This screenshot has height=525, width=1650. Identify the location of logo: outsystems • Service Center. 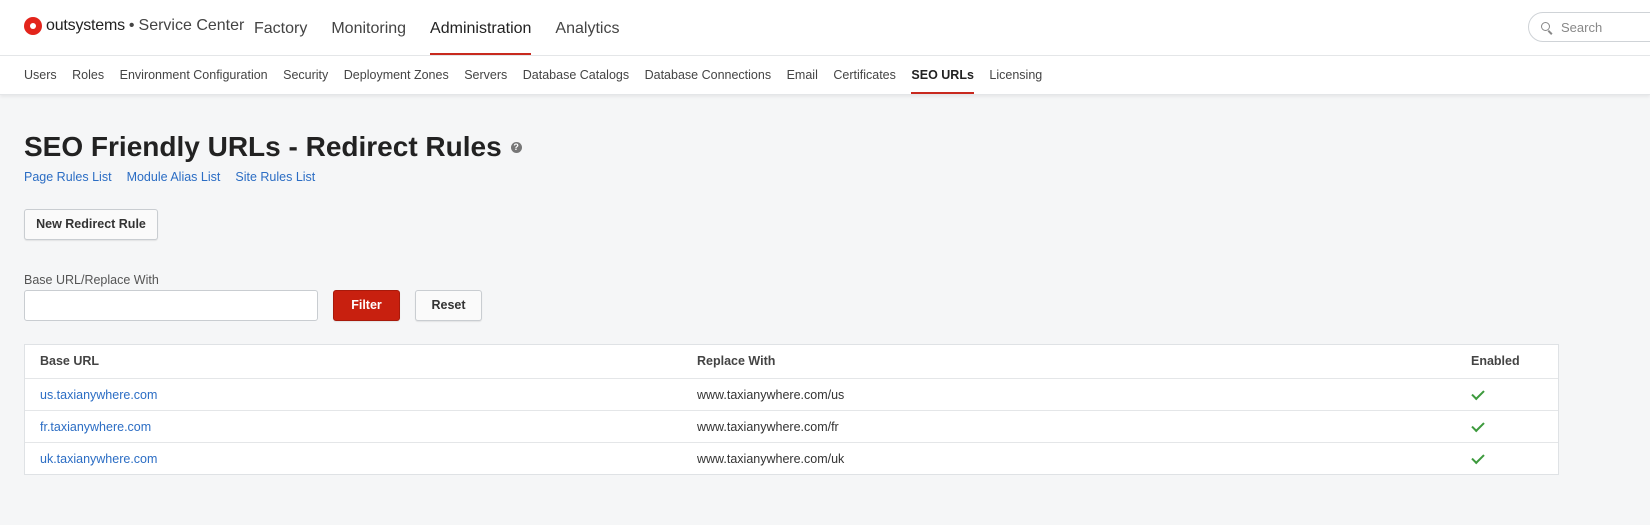
(134, 26).